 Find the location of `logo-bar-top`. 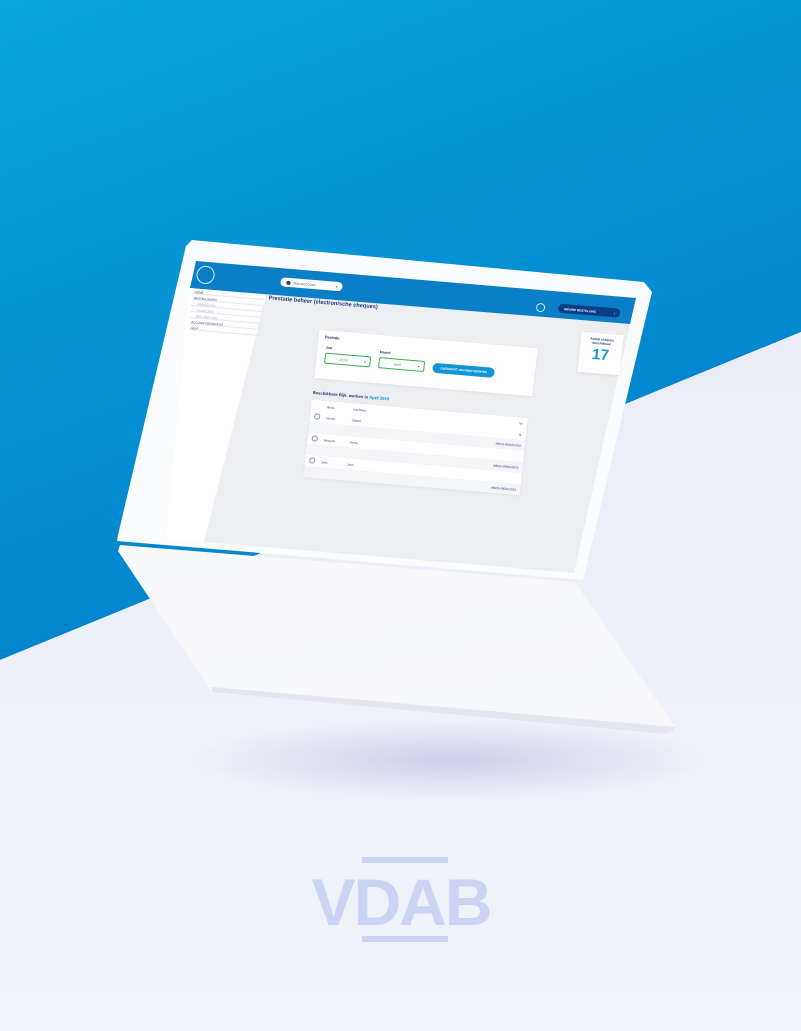

logo-bar-top is located at coordinates (405, 860).